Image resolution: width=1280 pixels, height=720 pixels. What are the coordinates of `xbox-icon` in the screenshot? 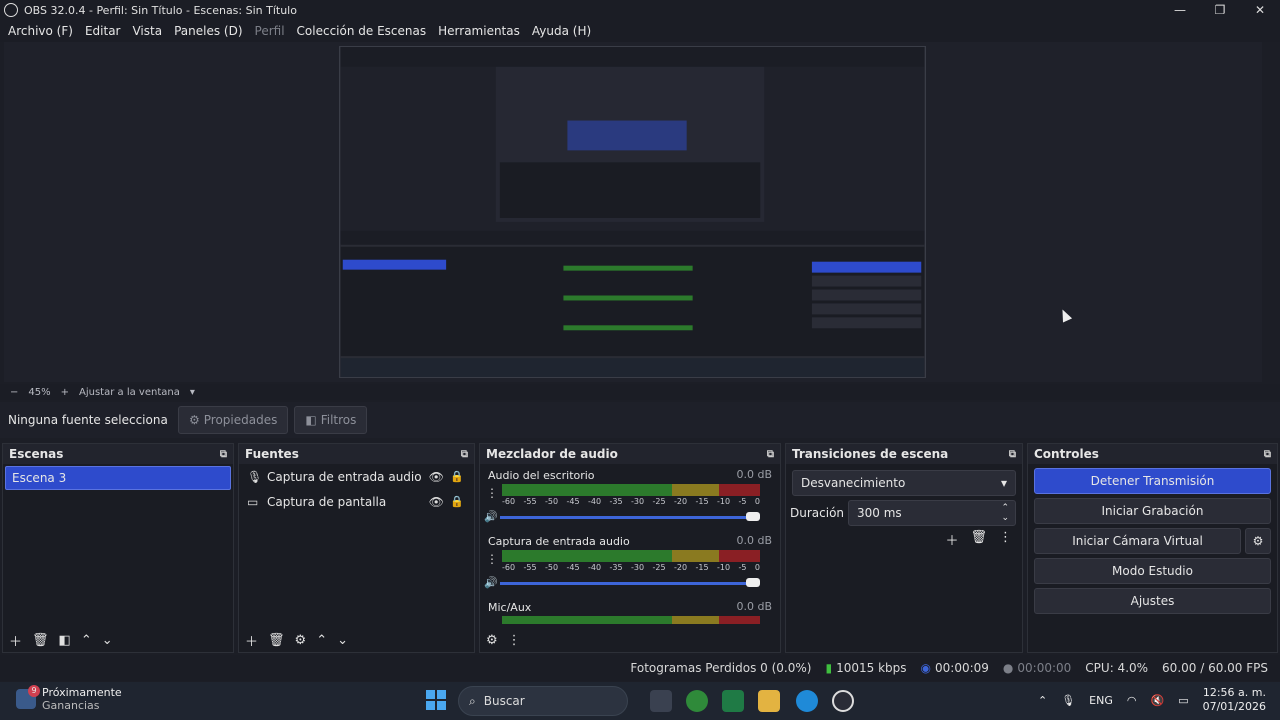 It's located at (697, 701).